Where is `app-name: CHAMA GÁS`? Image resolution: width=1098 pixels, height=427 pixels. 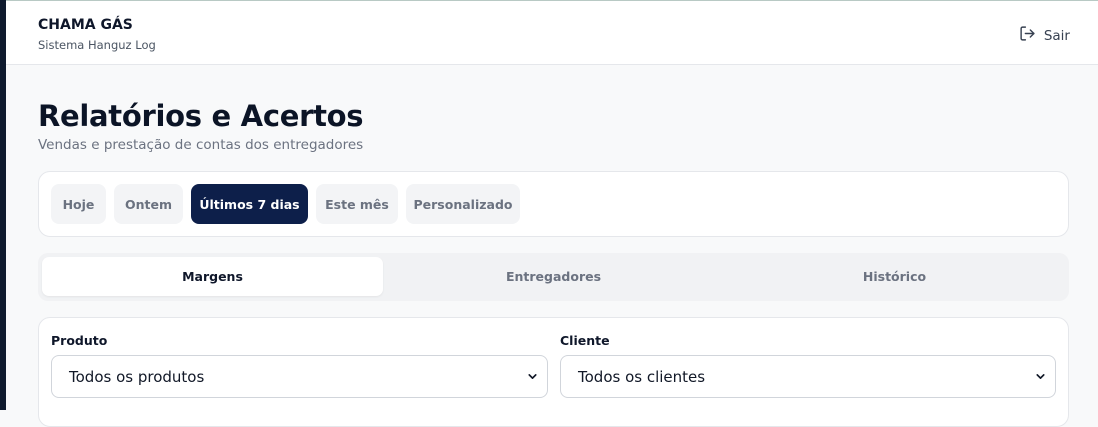 app-name: CHAMA GÁS is located at coordinates (85, 25).